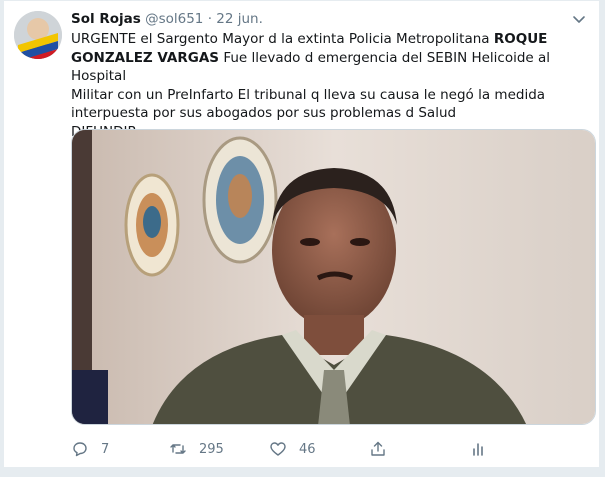 The image size is (605, 477). I want to click on retweet-count: 295, so click(211, 449).